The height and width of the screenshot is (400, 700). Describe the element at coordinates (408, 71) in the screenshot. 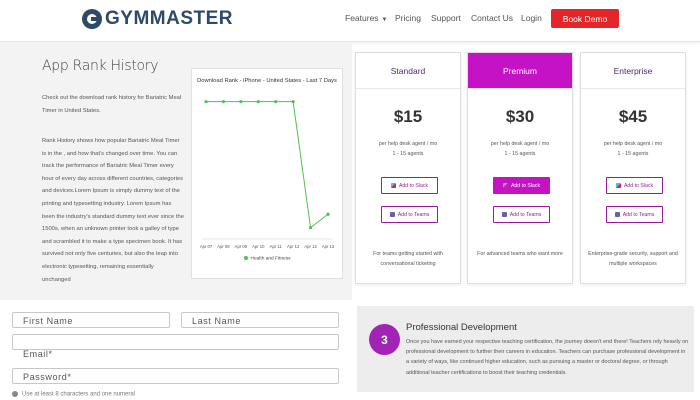

I see `plan-name: Standard` at that location.